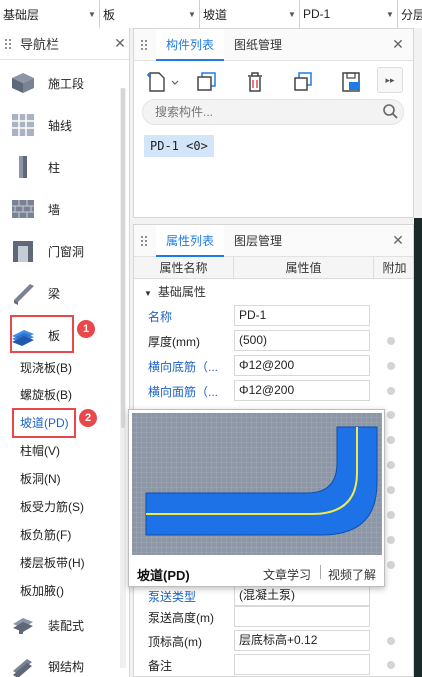 Image resolution: width=422 pixels, height=677 pixels. Describe the element at coordinates (302, 595) in the screenshot. I see `property-value-input: (混凝土泵)` at that location.